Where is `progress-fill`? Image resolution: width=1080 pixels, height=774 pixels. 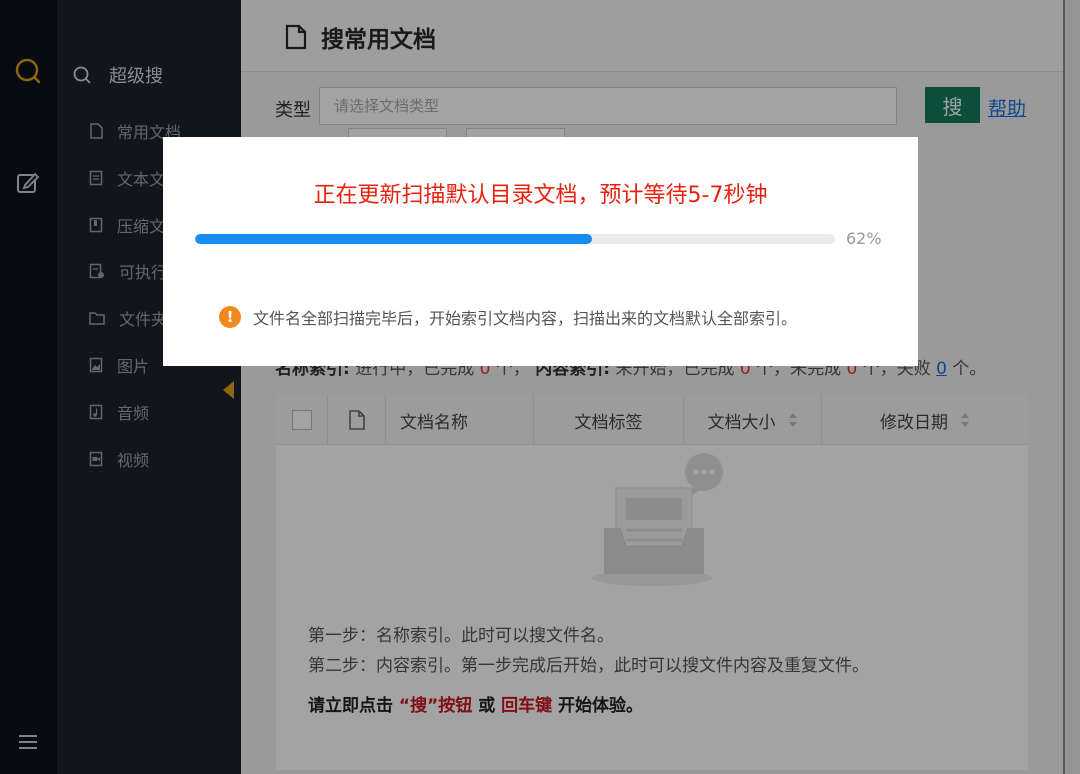
progress-fill is located at coordinates (393, 239).